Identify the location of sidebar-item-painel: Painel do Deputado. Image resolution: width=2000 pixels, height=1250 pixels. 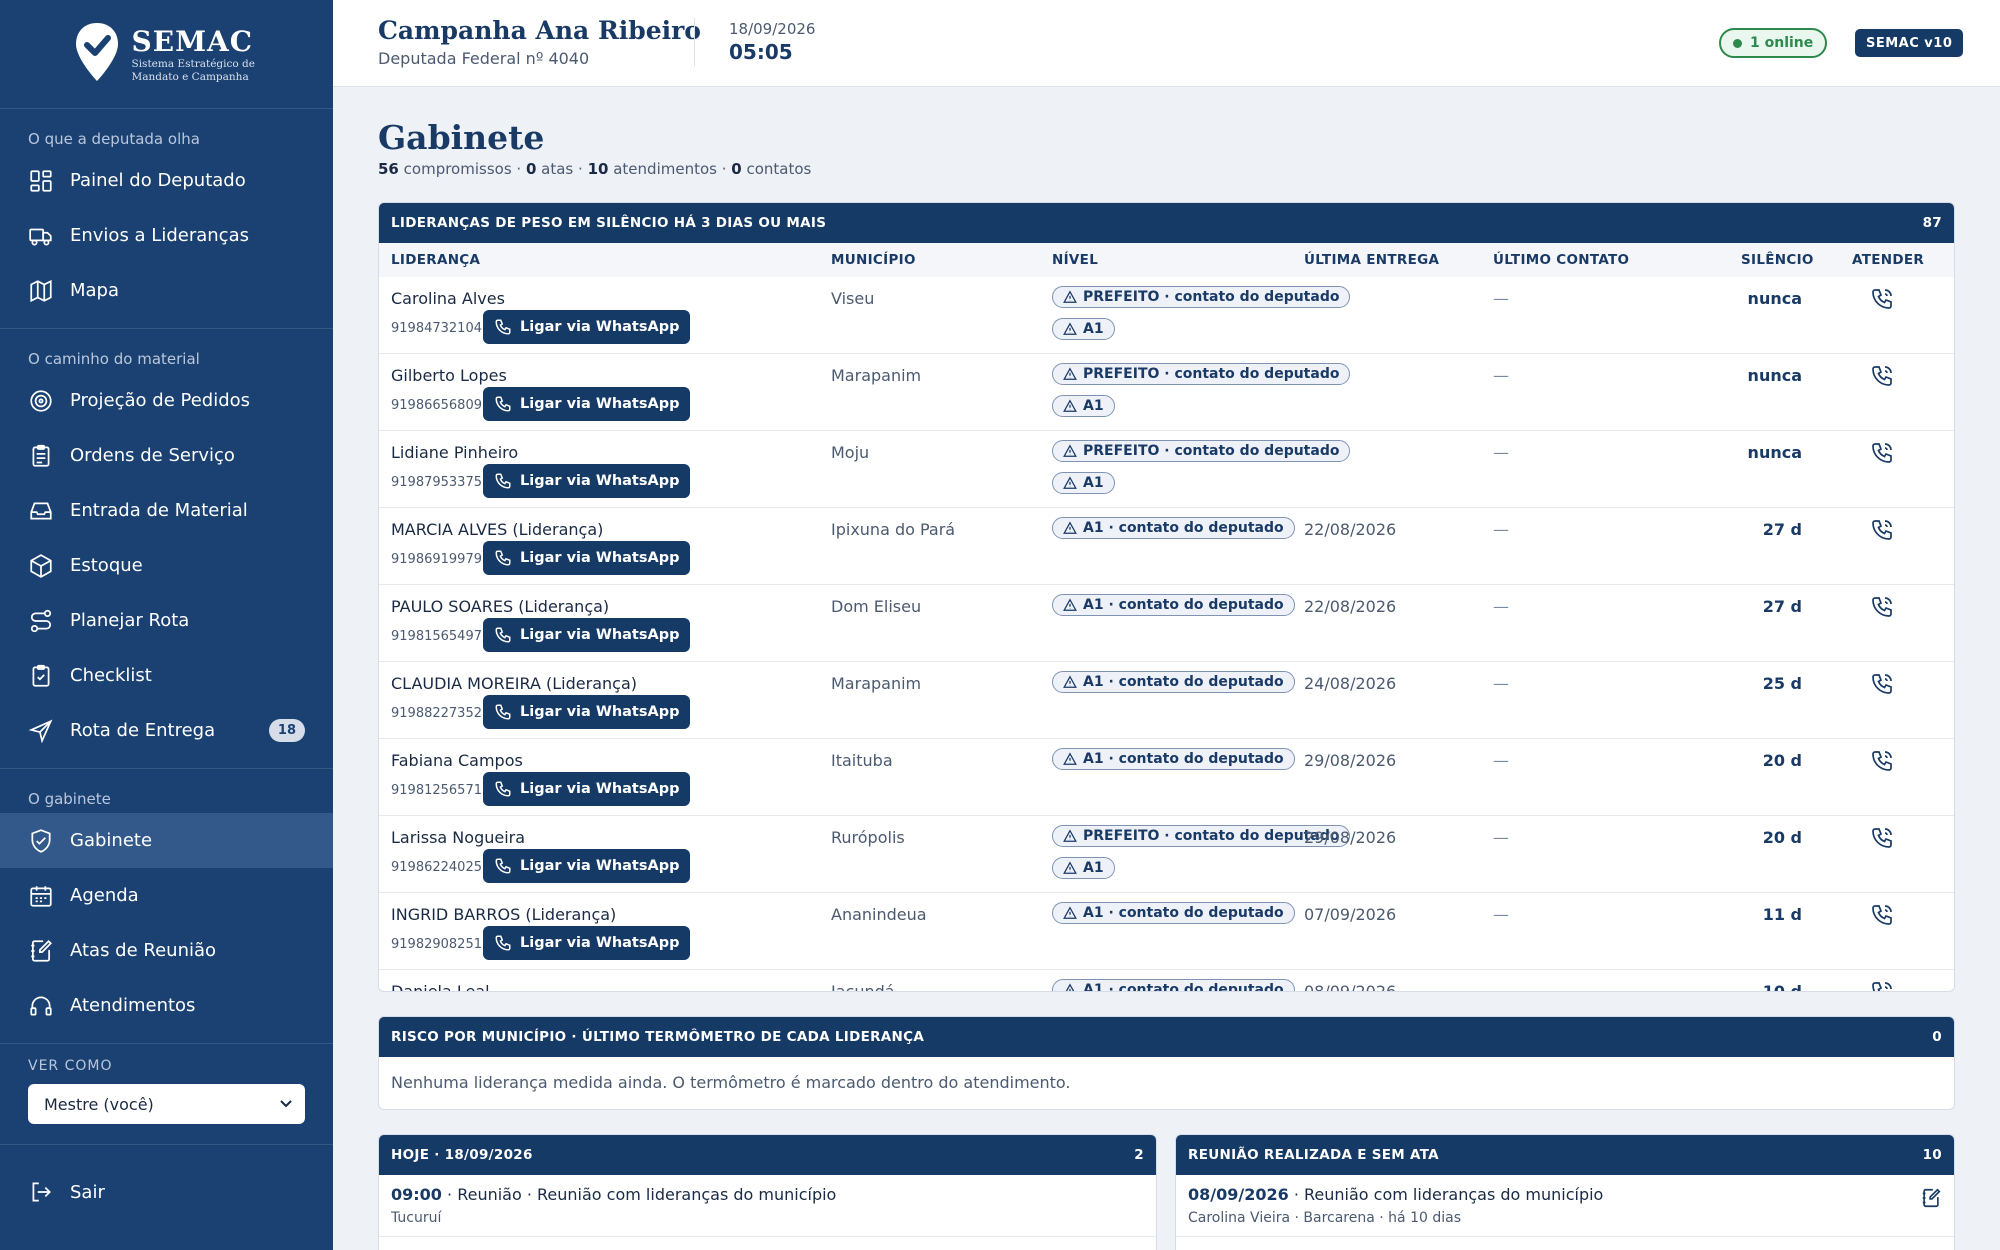
(166, 180).